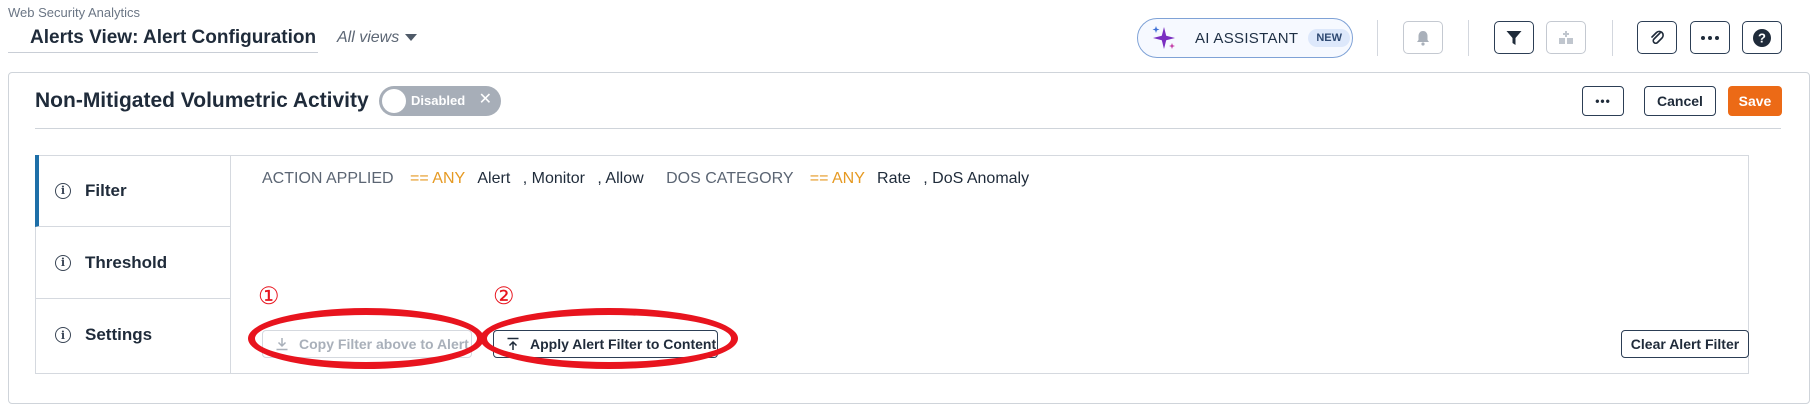 This screenshot has width=1810, height=405. I want to click on filter-value: Rate, so click(894, 178).